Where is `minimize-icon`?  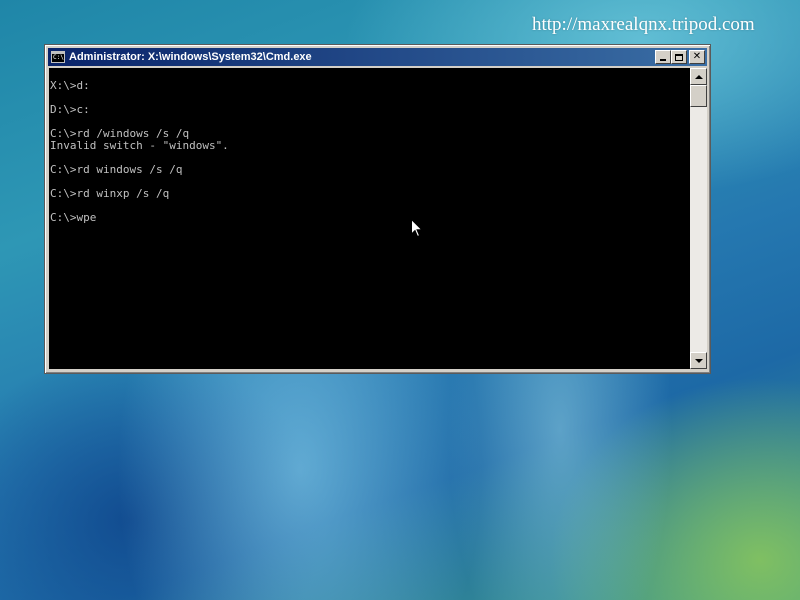 minimize-icon is located at coordinates (663, 60).